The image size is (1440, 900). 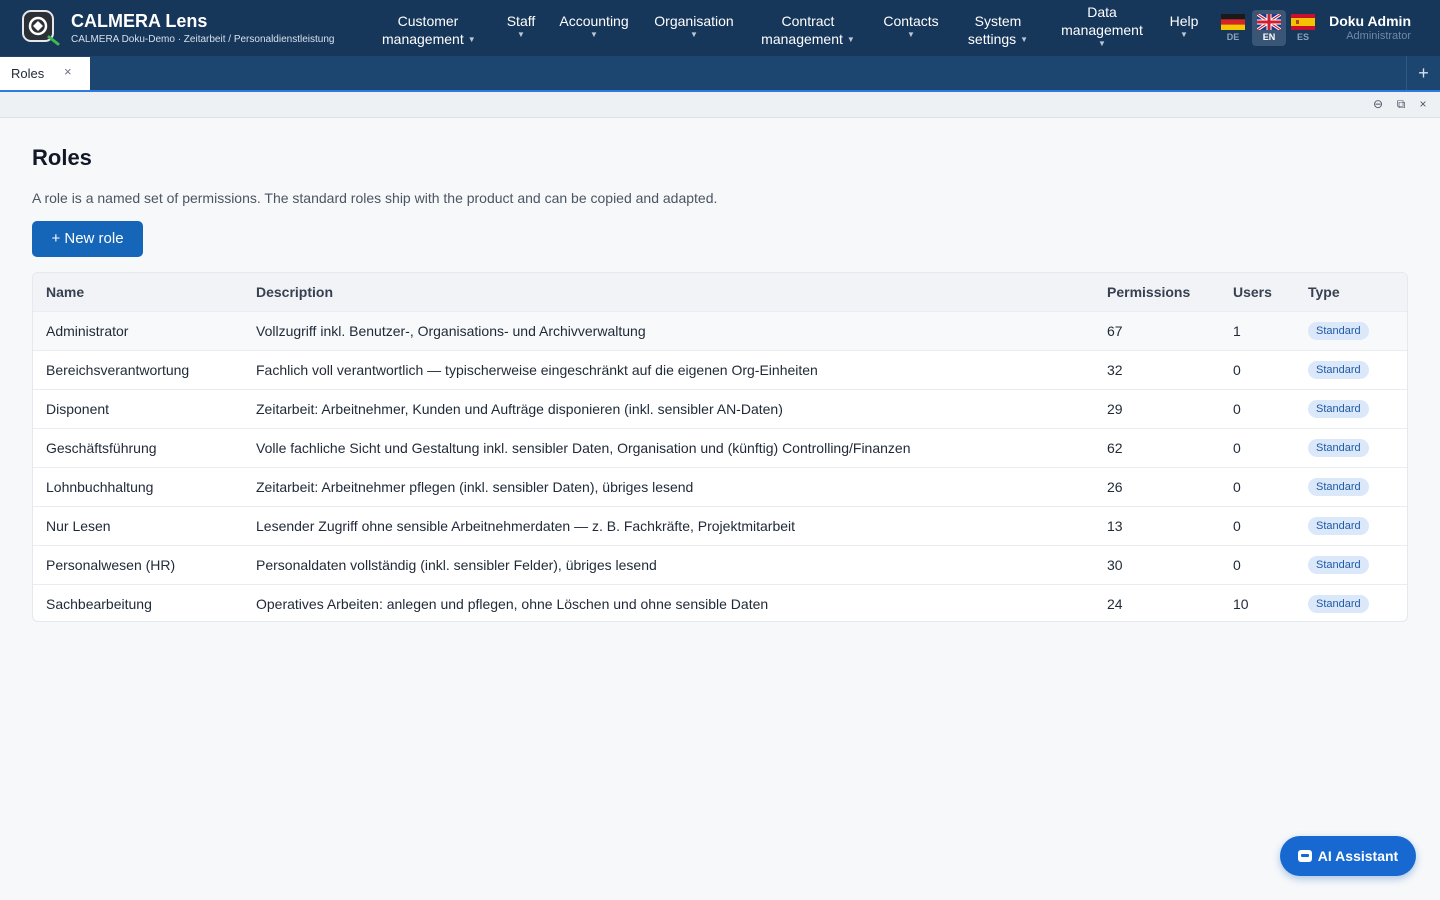 I want to click on add-tab-button: +, so click(x=1423, y=73).